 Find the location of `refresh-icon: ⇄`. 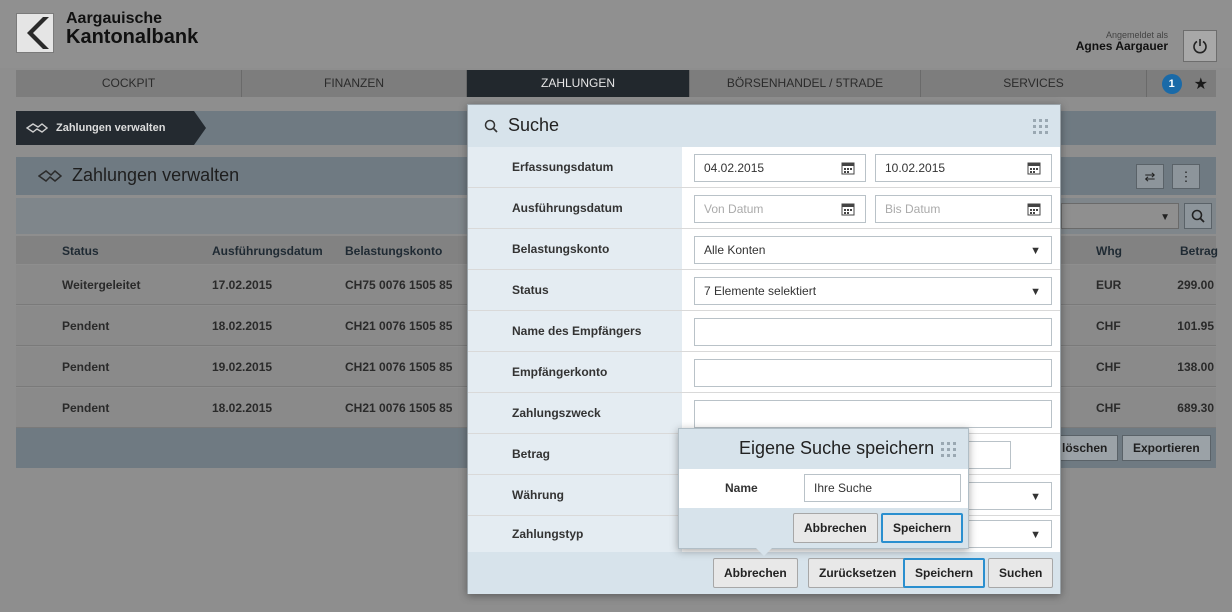

refresh-icon: ⇄ is located at coordinates (1150, 176).